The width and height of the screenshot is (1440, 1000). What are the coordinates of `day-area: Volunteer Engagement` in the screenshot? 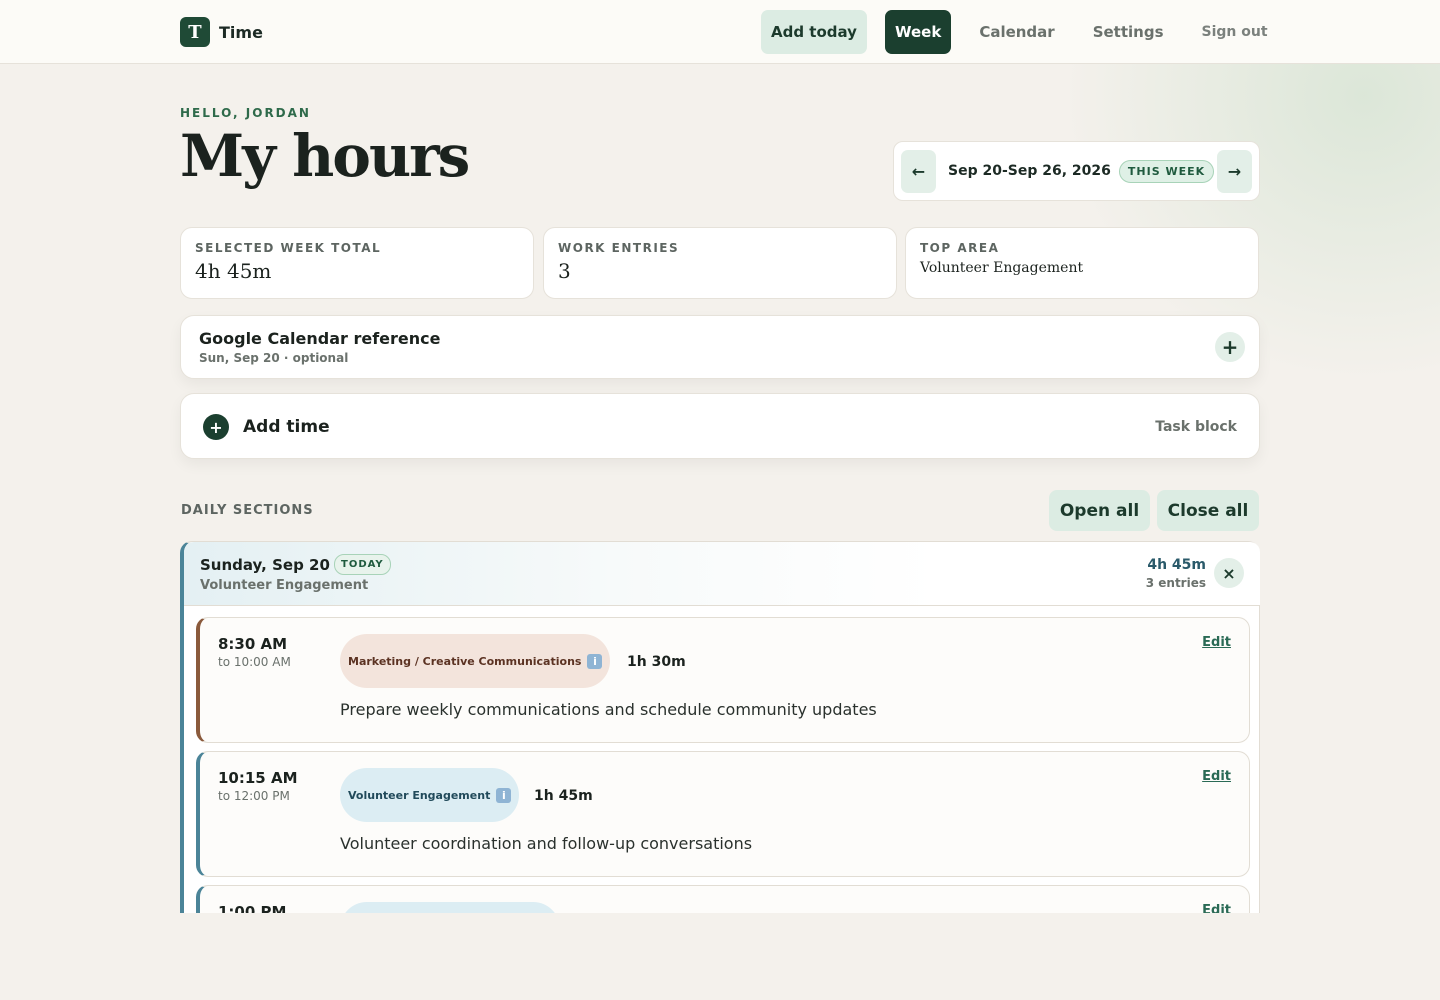 It's located at (284, 585).